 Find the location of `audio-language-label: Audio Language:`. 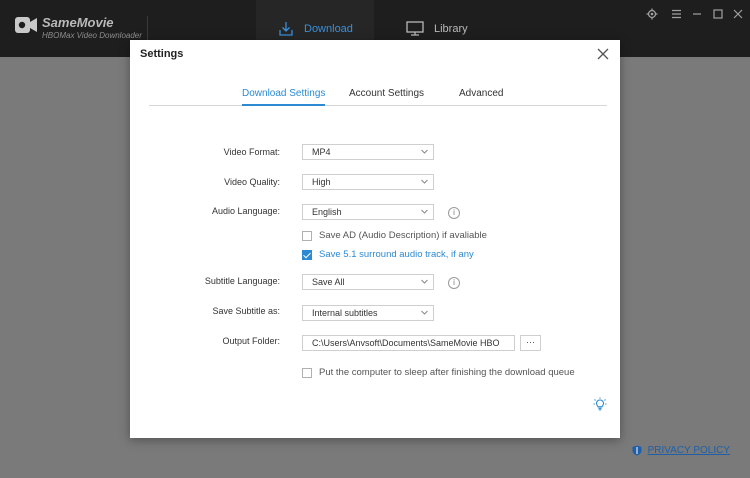

audio-language-label: Audio Language: is located at coordinates (245, 211).